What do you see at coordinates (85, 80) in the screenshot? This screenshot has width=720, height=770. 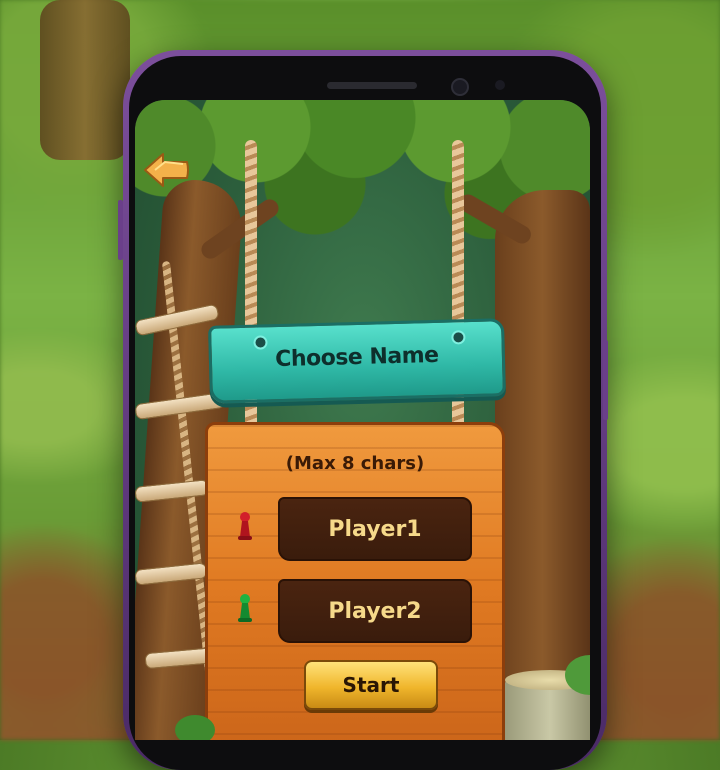 I see `background-tree-trunk` at bounding box center [85, 80].